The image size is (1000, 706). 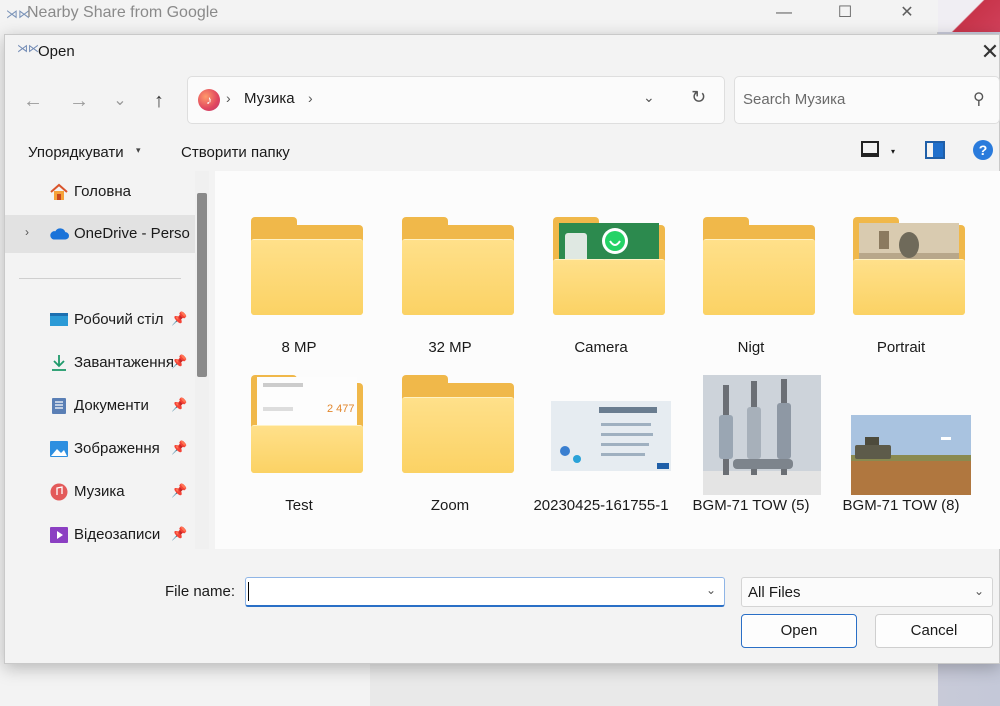 What do you see at coordinates (209, 100) in the screenshot?
I see `music-folder-icon: ♪` at bounding box center [209, 100].